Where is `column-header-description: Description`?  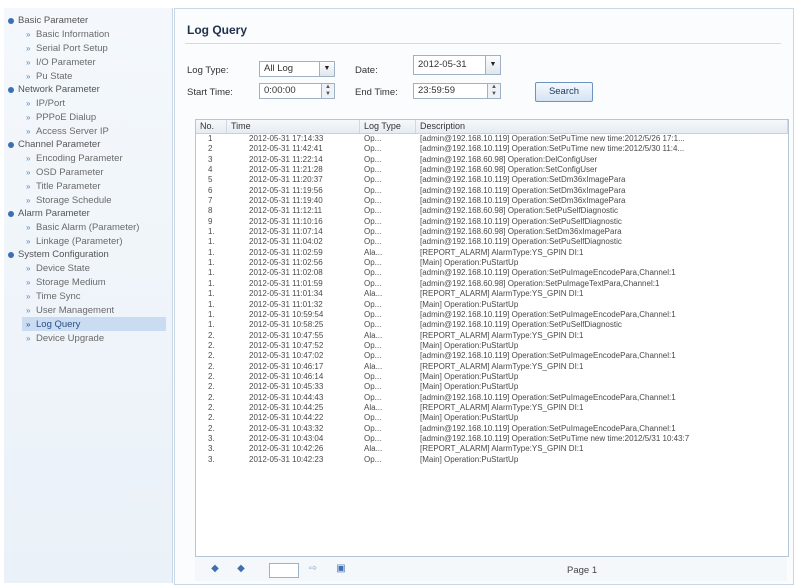 column-header-description: Description is located at coordinates (602, 126).